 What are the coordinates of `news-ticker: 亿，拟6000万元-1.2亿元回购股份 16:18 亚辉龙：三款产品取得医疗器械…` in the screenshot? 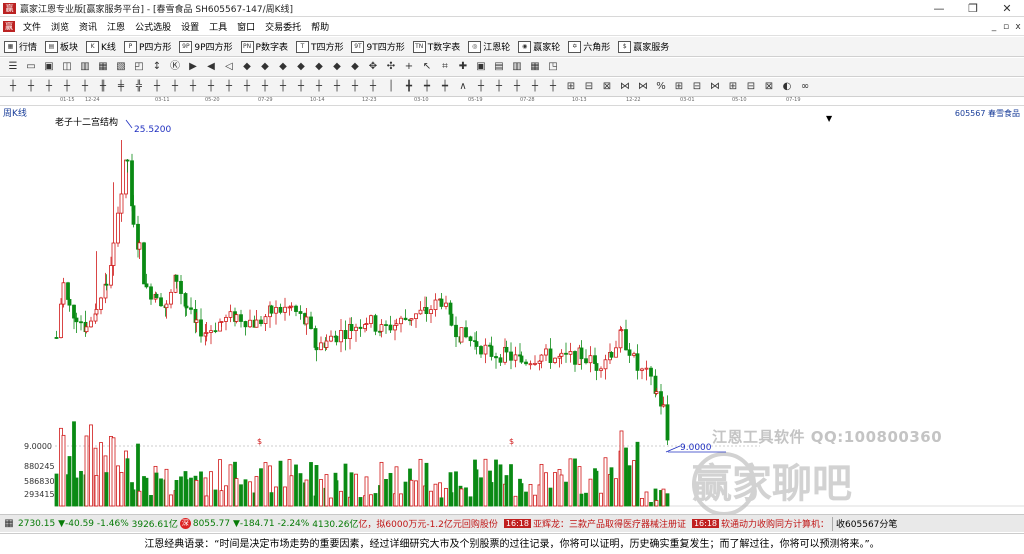 It's located at (593, 523).